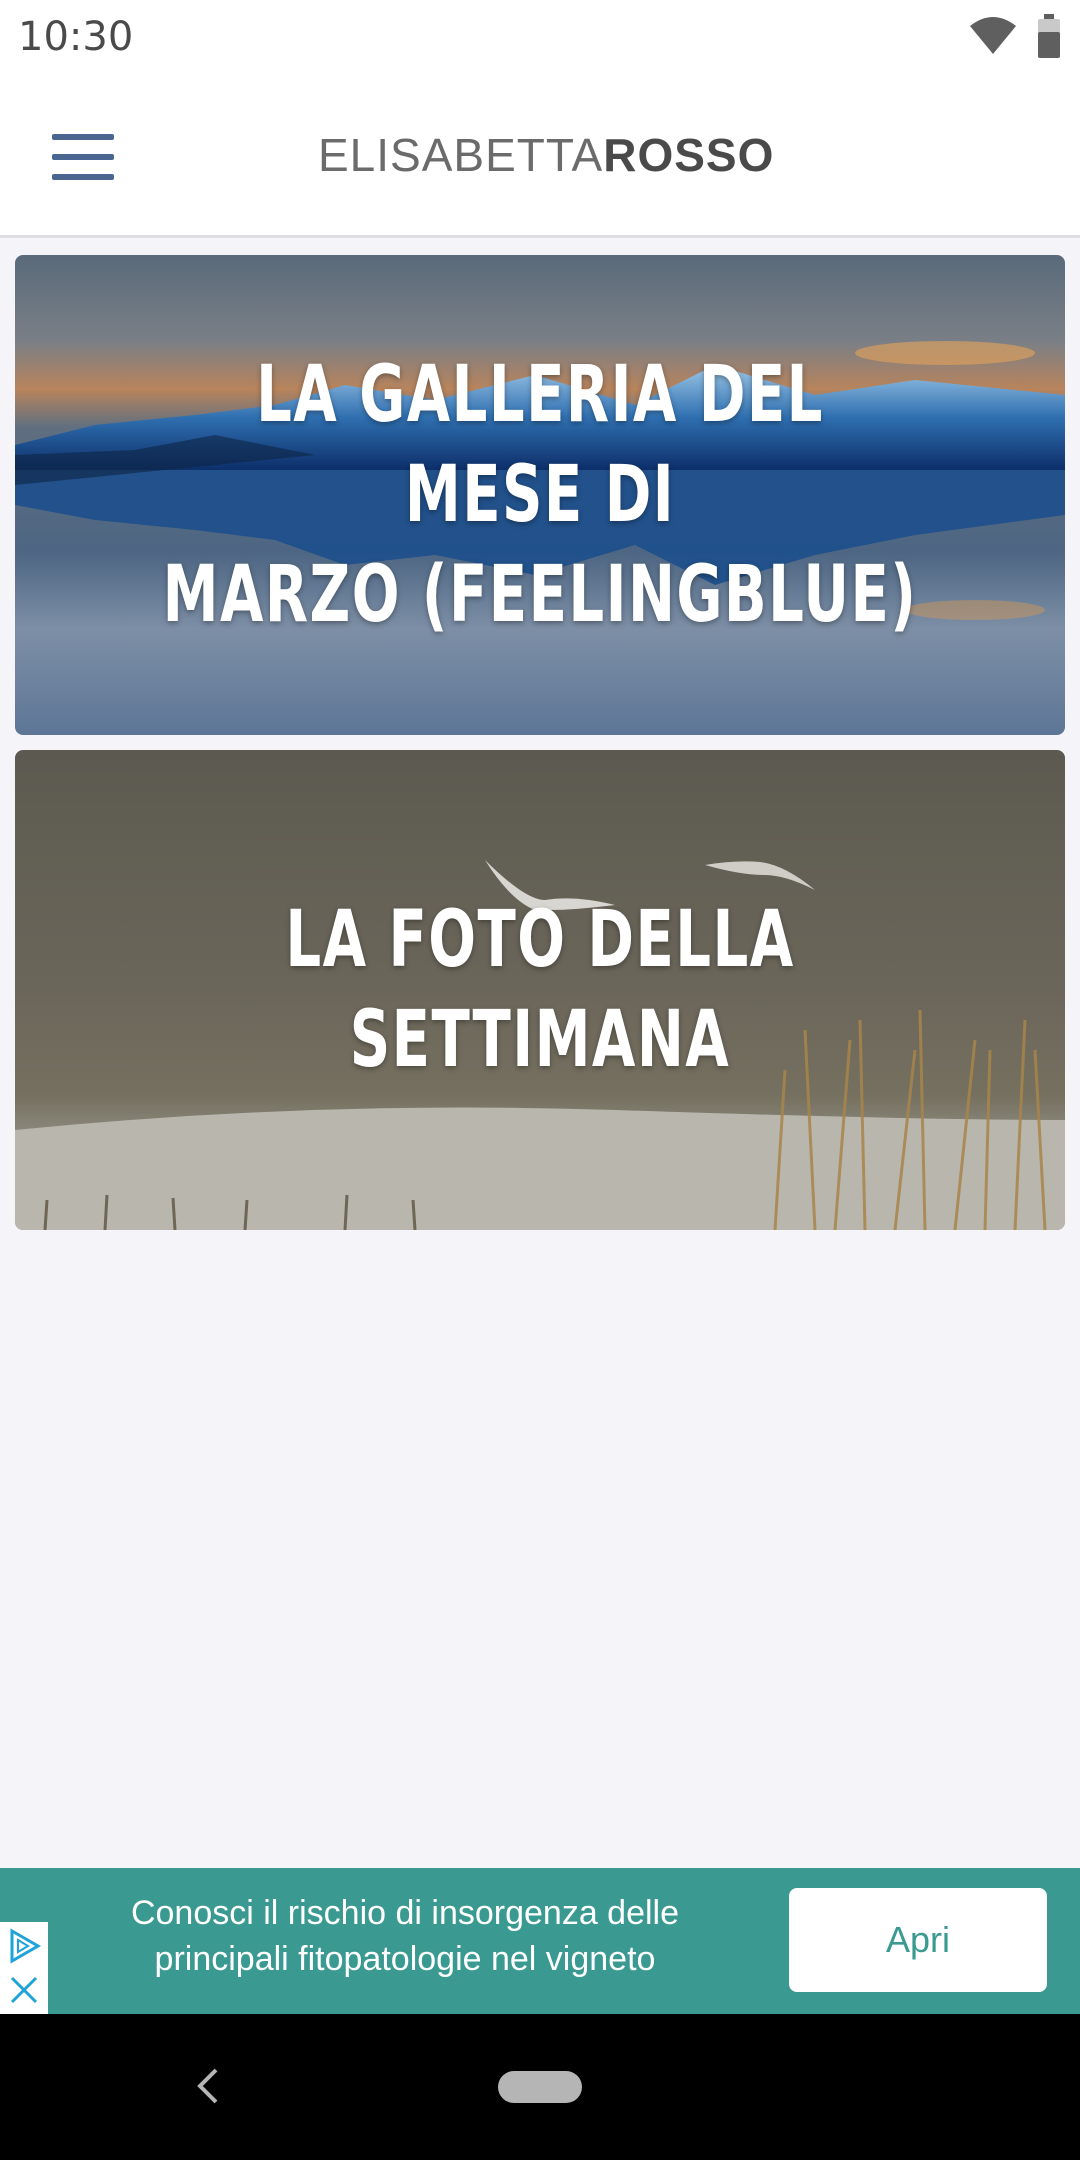 The width and height of the screenshot is (1080, 2160). Describe the element at coordinates (24, 1990) in the screenshot. I see `close-icon` at that location.